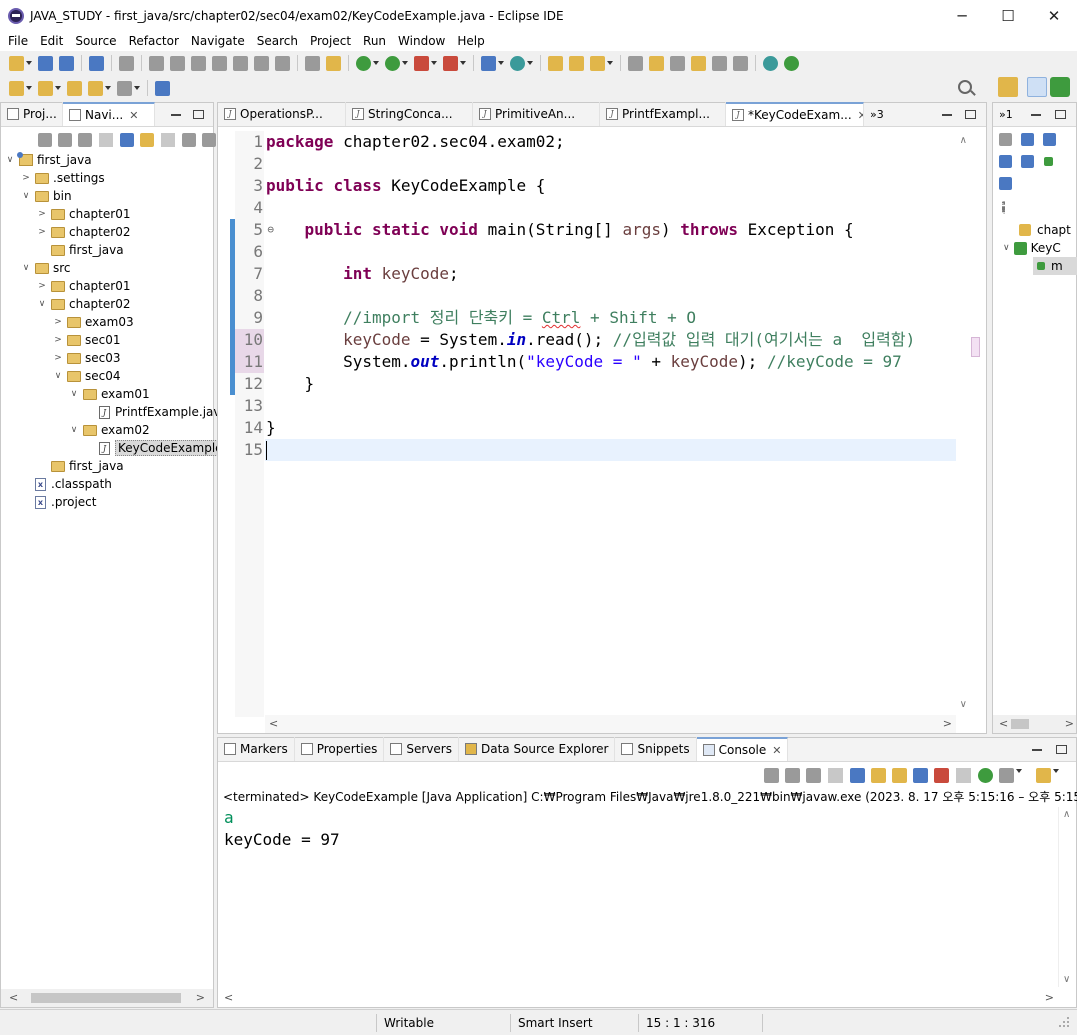  I want to click on search-dropdown-icon, so click(610, 63).